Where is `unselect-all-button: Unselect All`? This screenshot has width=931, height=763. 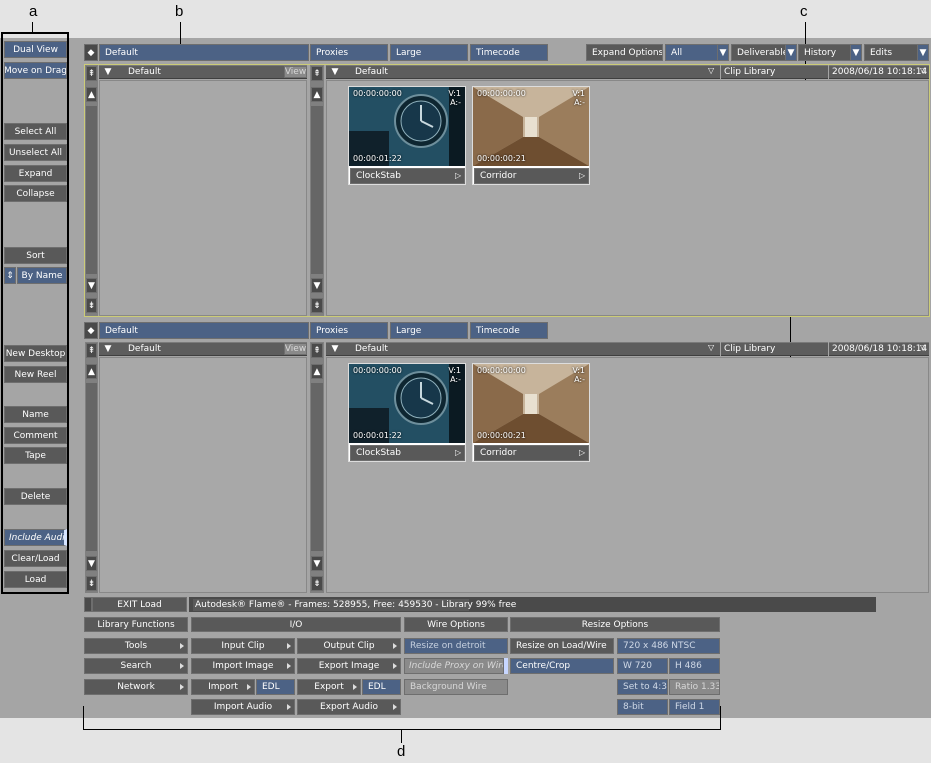 unselect-all-button: Unselect All is located at coordinates (35, 152).